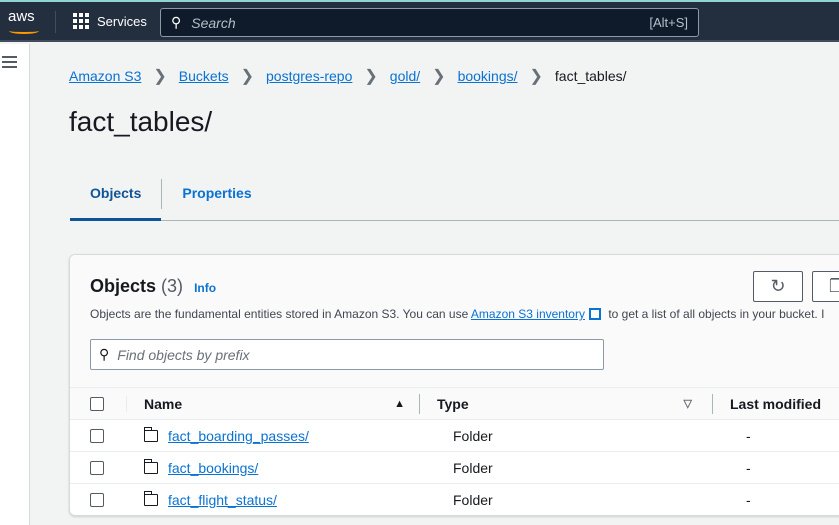 The height and width of the screenshot is (525, 839). What do you see at coordinates (205, 288) in the screenshot?
I see `info-link: Info` at bounding box center [205, 288].